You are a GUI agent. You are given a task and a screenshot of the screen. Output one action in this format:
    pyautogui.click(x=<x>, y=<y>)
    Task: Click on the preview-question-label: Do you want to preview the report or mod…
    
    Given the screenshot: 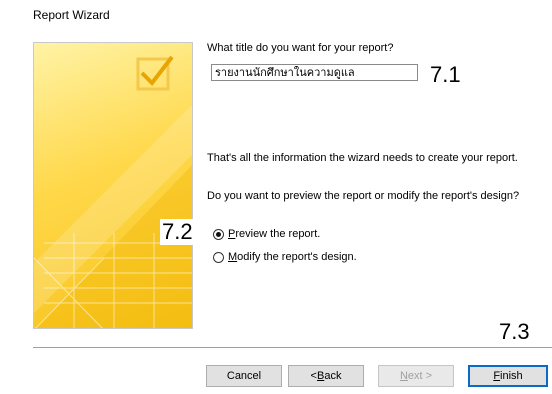 What is the action you would take?
    pyautogui.click(x=363, y=196)
    